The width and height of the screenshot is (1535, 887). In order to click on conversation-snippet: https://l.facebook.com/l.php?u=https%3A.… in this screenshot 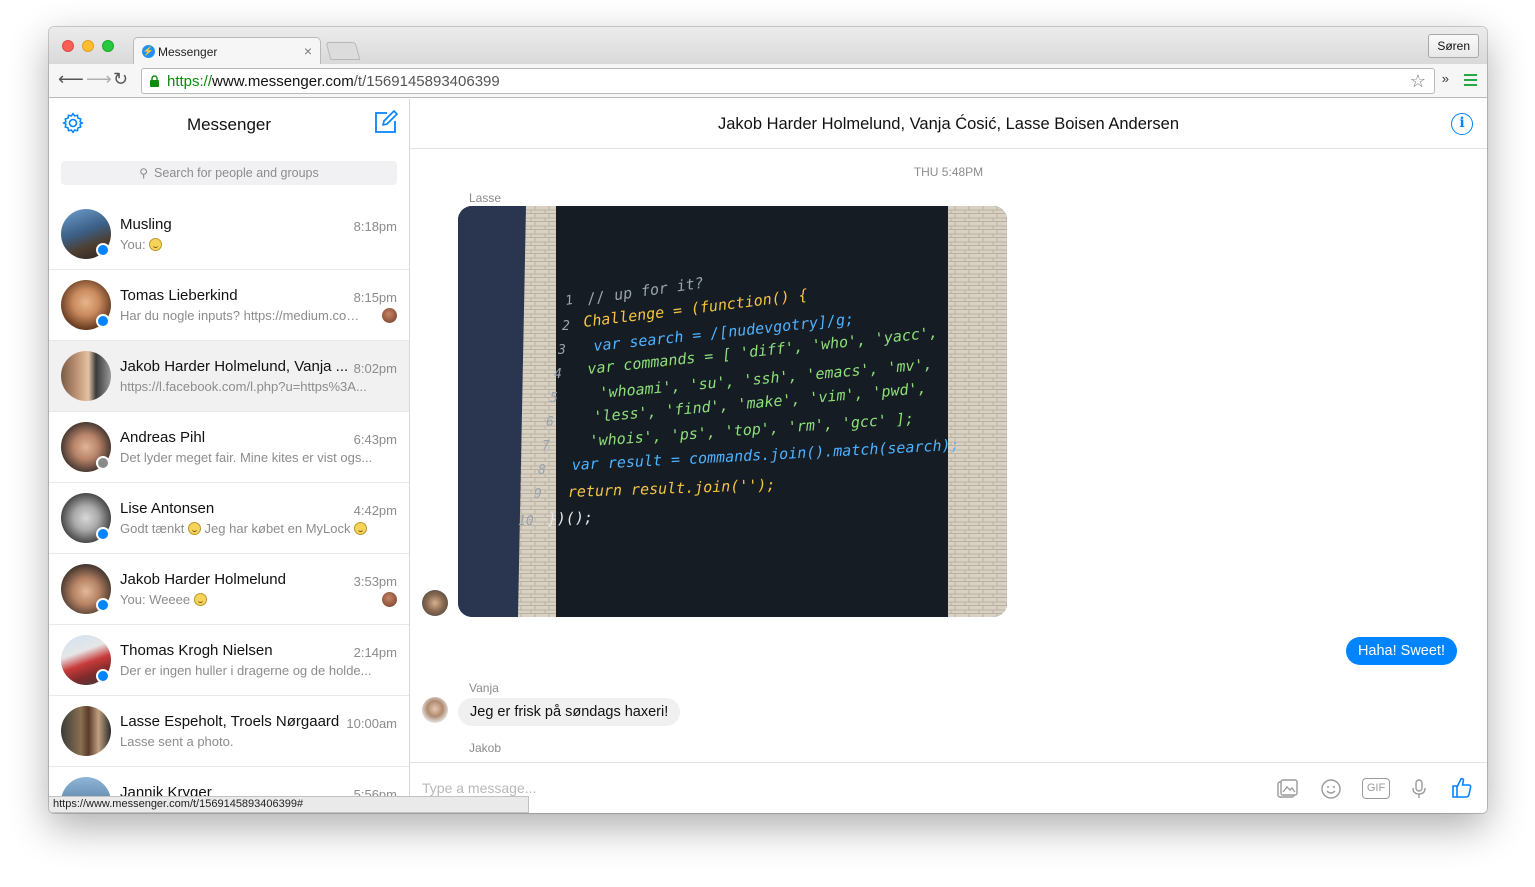, I will do `click(243, 386)`.